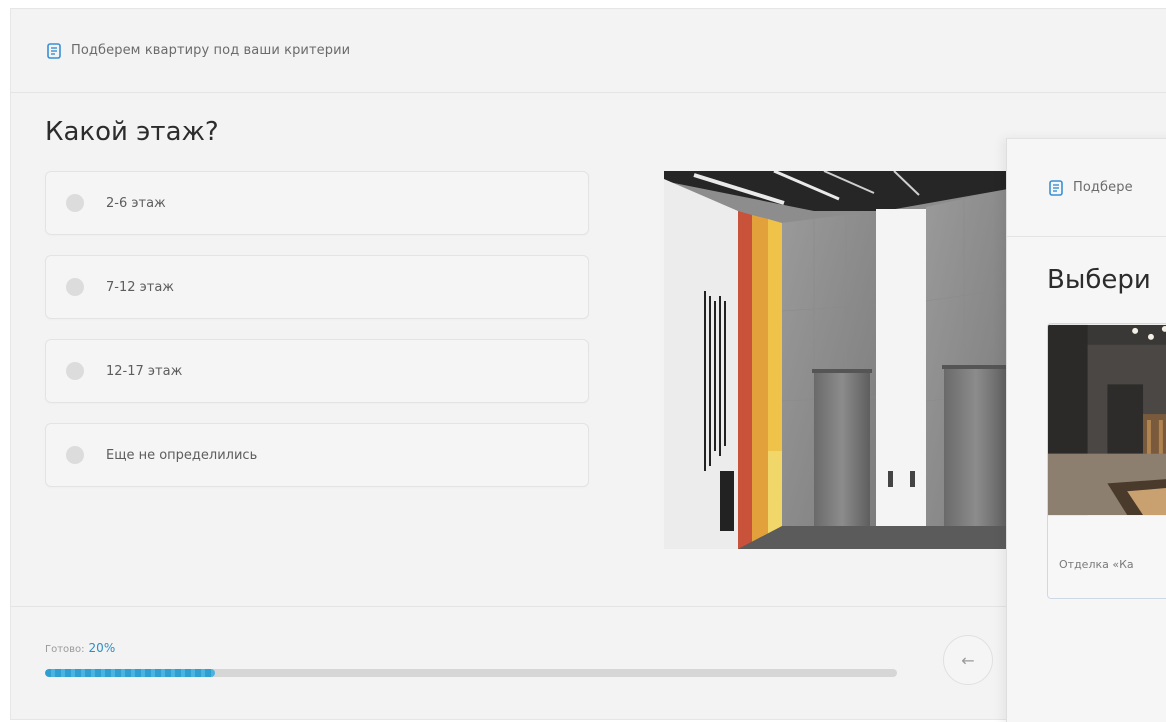  What do you see at coordinates (1099, 280) in the screenshot?
I see `next-step-question: Выбери` at bounding box center [1099, 280].